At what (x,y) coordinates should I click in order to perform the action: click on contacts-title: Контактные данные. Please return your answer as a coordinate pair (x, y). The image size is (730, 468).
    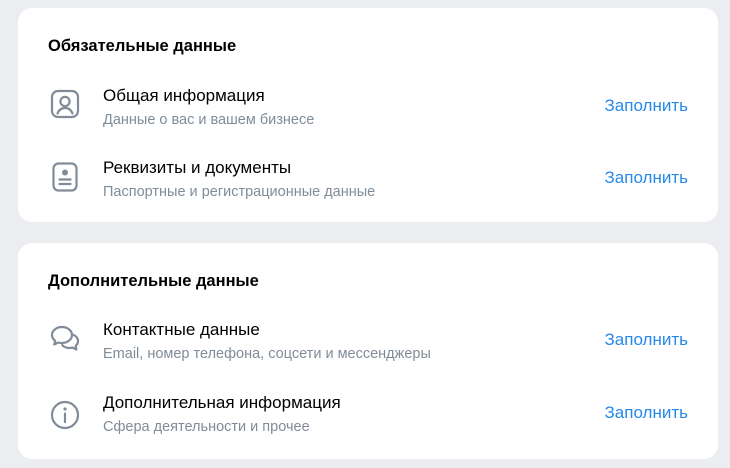
    Looking at the image, I should click on (181, 329).